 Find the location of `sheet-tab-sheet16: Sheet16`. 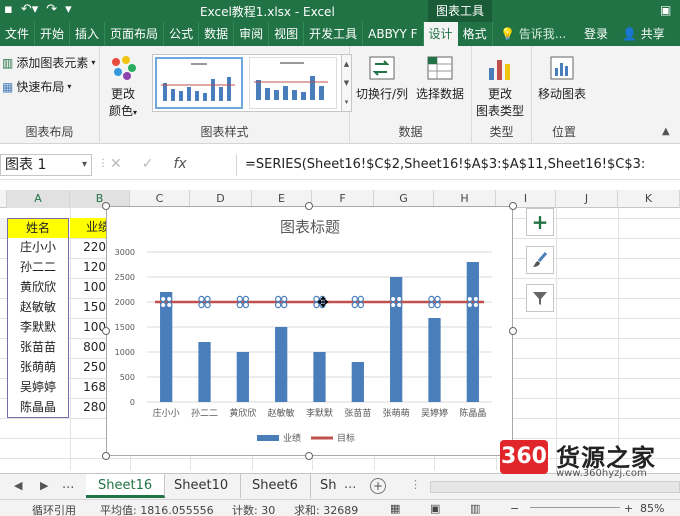

sheet-tab-sheet16: Sheet16 is located at coordinates (126, 486).